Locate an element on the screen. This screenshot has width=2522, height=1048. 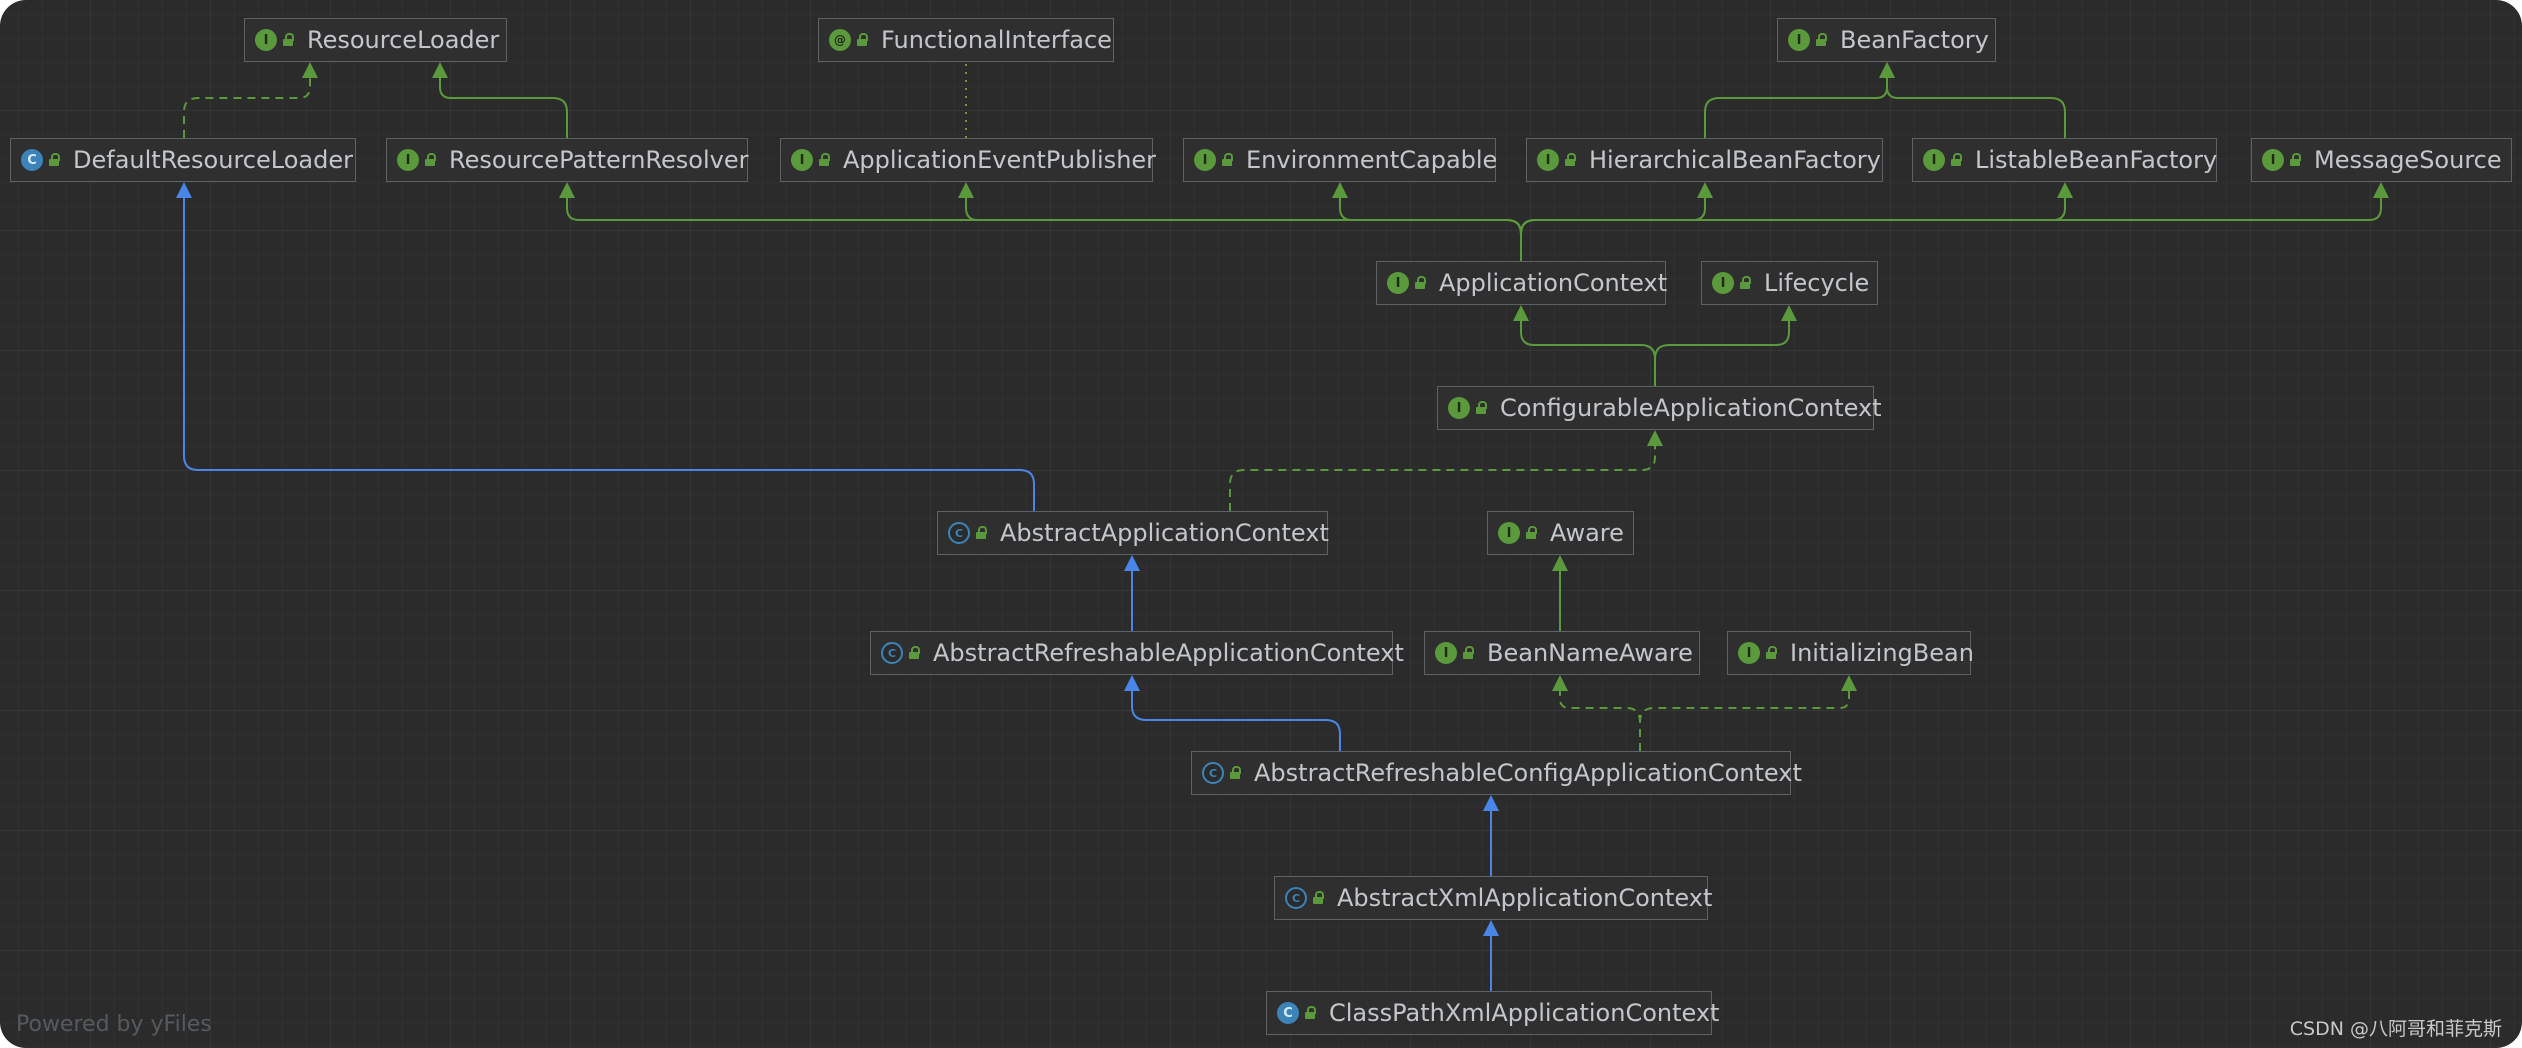
edge-listablebeanfactory-to-beanfactory is located at coordinates (1972, 100).